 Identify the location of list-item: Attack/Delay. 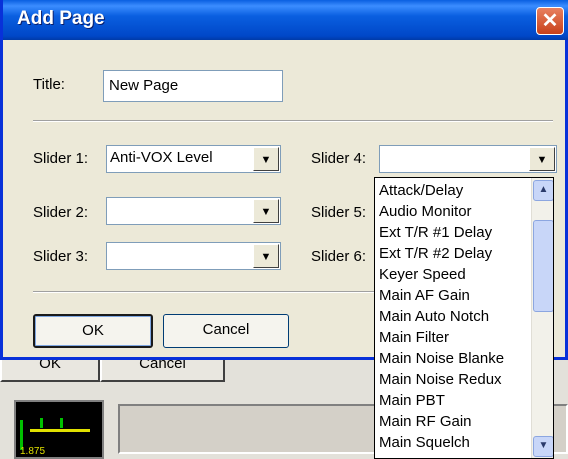
(421, 190).